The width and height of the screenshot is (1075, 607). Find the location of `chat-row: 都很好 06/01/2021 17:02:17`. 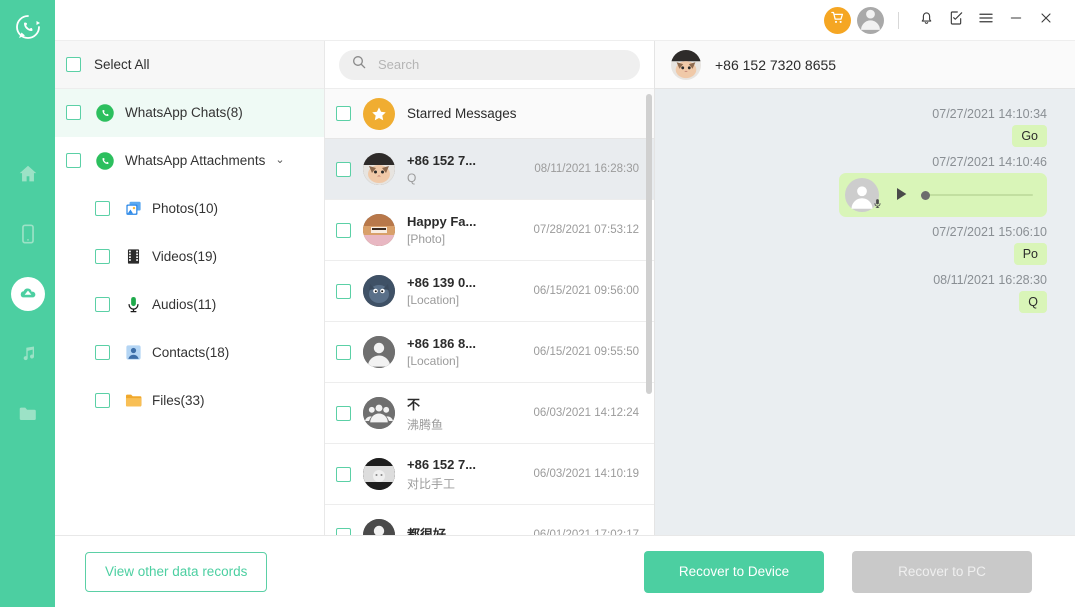

chat-row: 都很好 06/01/2021 17:02:17 is located at coordinates (489, 520).